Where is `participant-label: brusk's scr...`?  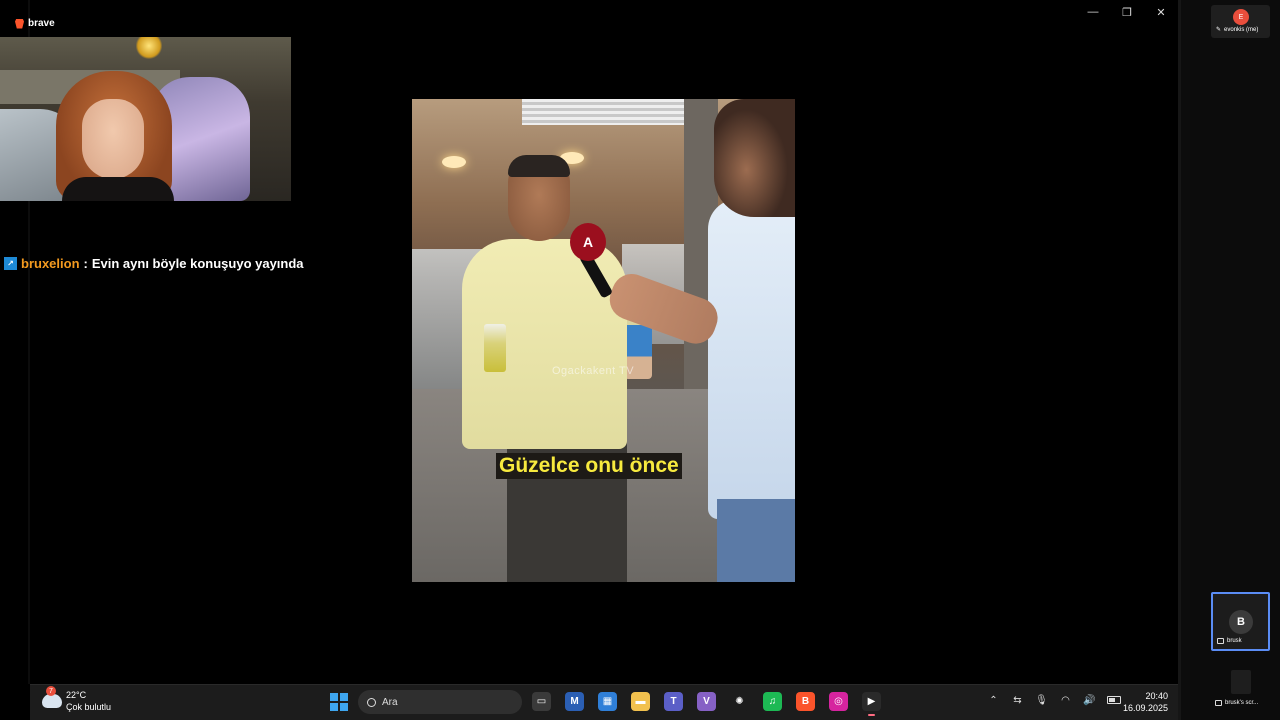 participant-label: brusk's scr... is located at coordinates (1236, 703).